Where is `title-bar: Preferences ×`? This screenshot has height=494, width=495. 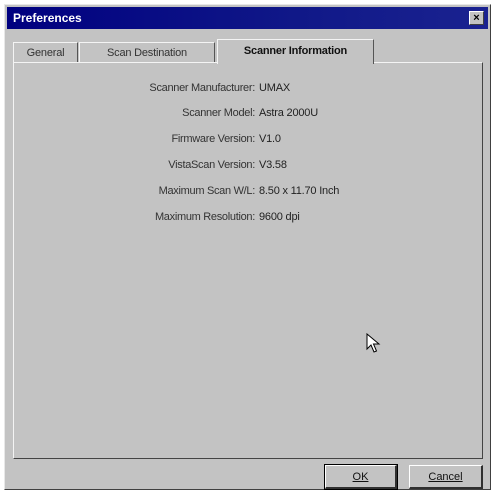
title-bar: Preferences × is located at coordinates (247, 18).